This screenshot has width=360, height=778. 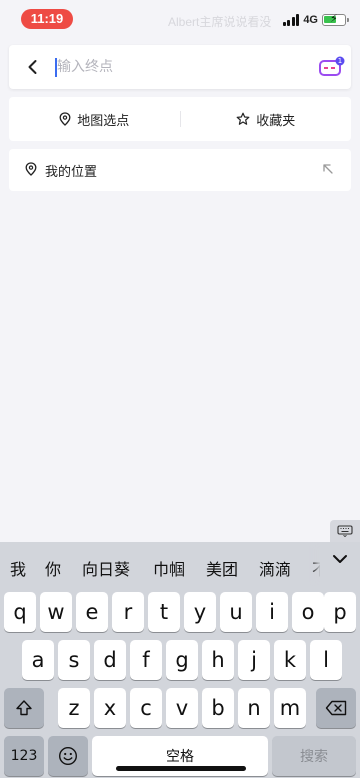 I want to click on key-r: r, so click(x=128, y=612).